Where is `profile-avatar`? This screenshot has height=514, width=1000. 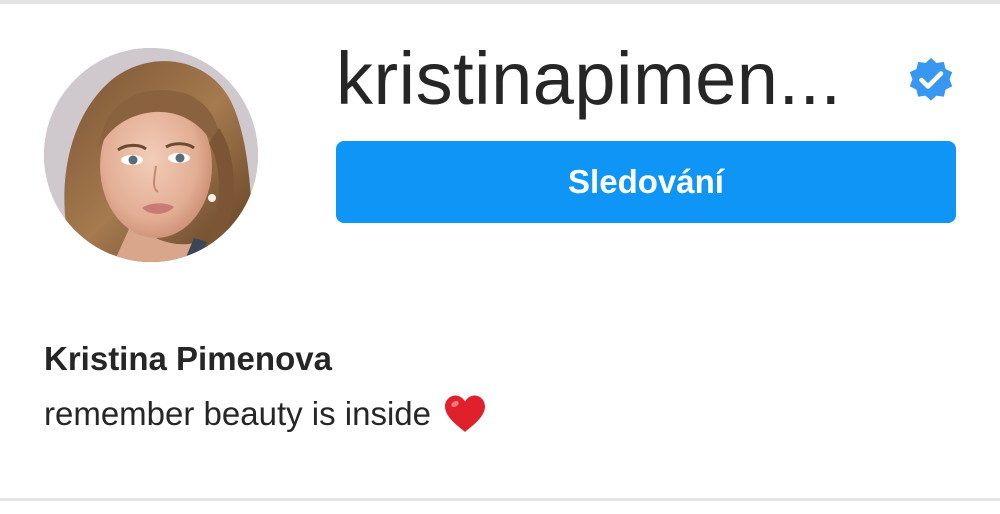
profile-avatar is located at coordinates (151, 155).